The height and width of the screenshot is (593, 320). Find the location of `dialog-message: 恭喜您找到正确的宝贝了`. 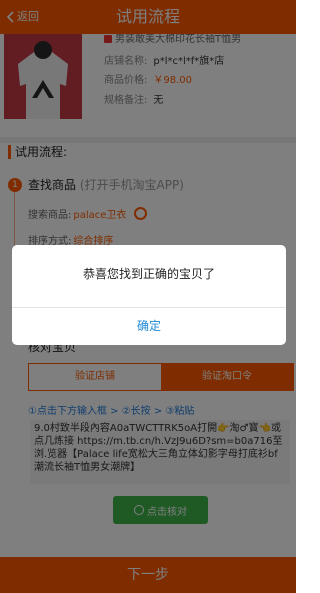

dialog-message: 恭喜您找到正确的宝贝了 is located at coordinates (148, 274).